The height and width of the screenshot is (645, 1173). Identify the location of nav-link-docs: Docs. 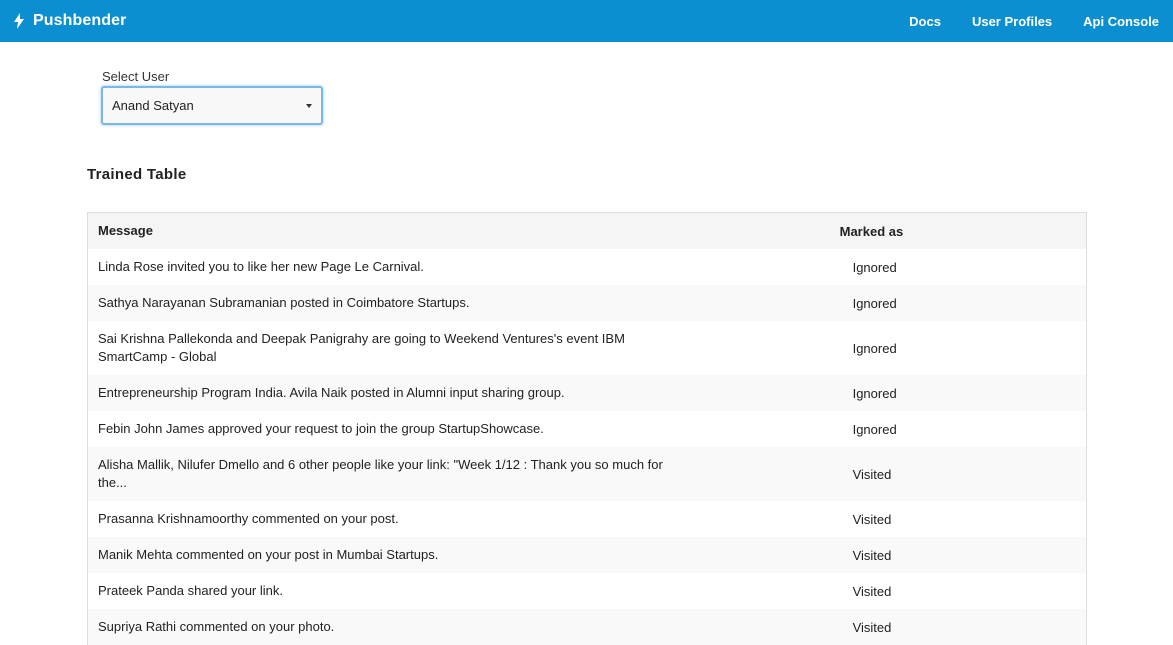
(925, 21).